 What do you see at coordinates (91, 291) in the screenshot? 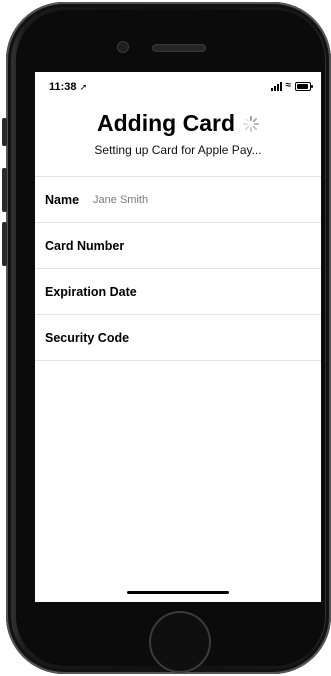
I see `expiration-date-label: Expiration Date` at bounding box center [91, 291].